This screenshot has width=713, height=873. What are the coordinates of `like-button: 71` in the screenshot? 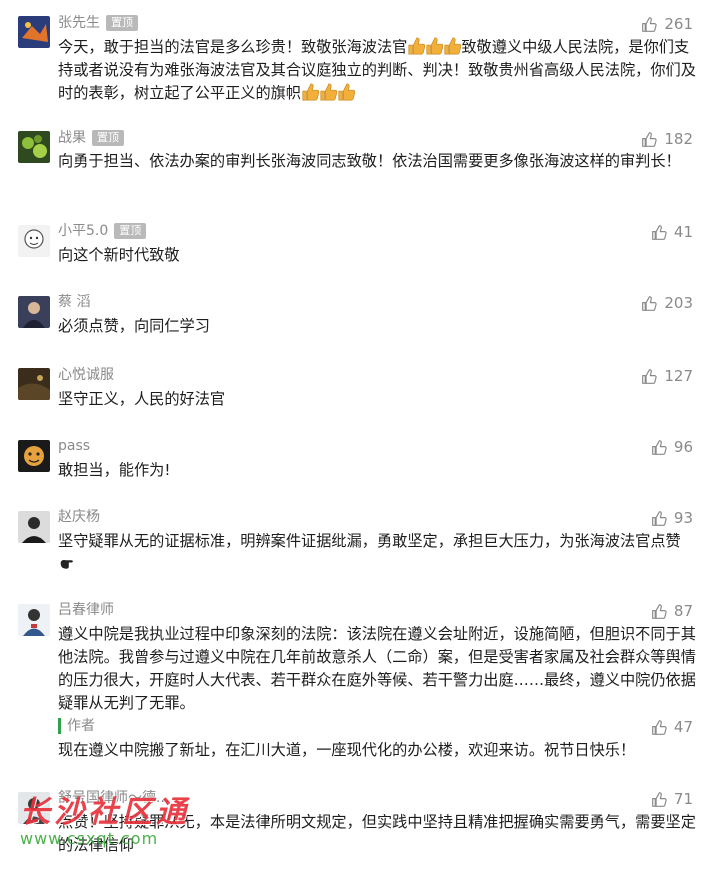 It's located at (672, 799).